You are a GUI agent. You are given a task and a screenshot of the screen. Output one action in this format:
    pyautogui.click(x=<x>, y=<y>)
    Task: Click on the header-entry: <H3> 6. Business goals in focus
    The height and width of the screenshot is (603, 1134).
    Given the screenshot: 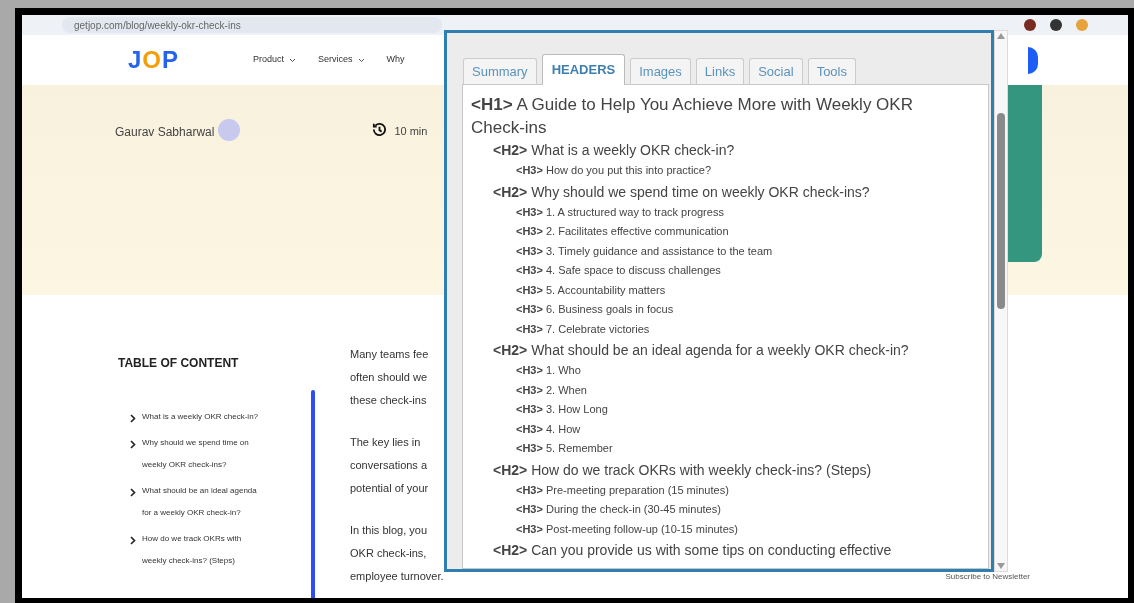 What is the action you would take?
    pyautogui.click(x=595, y=309)
    